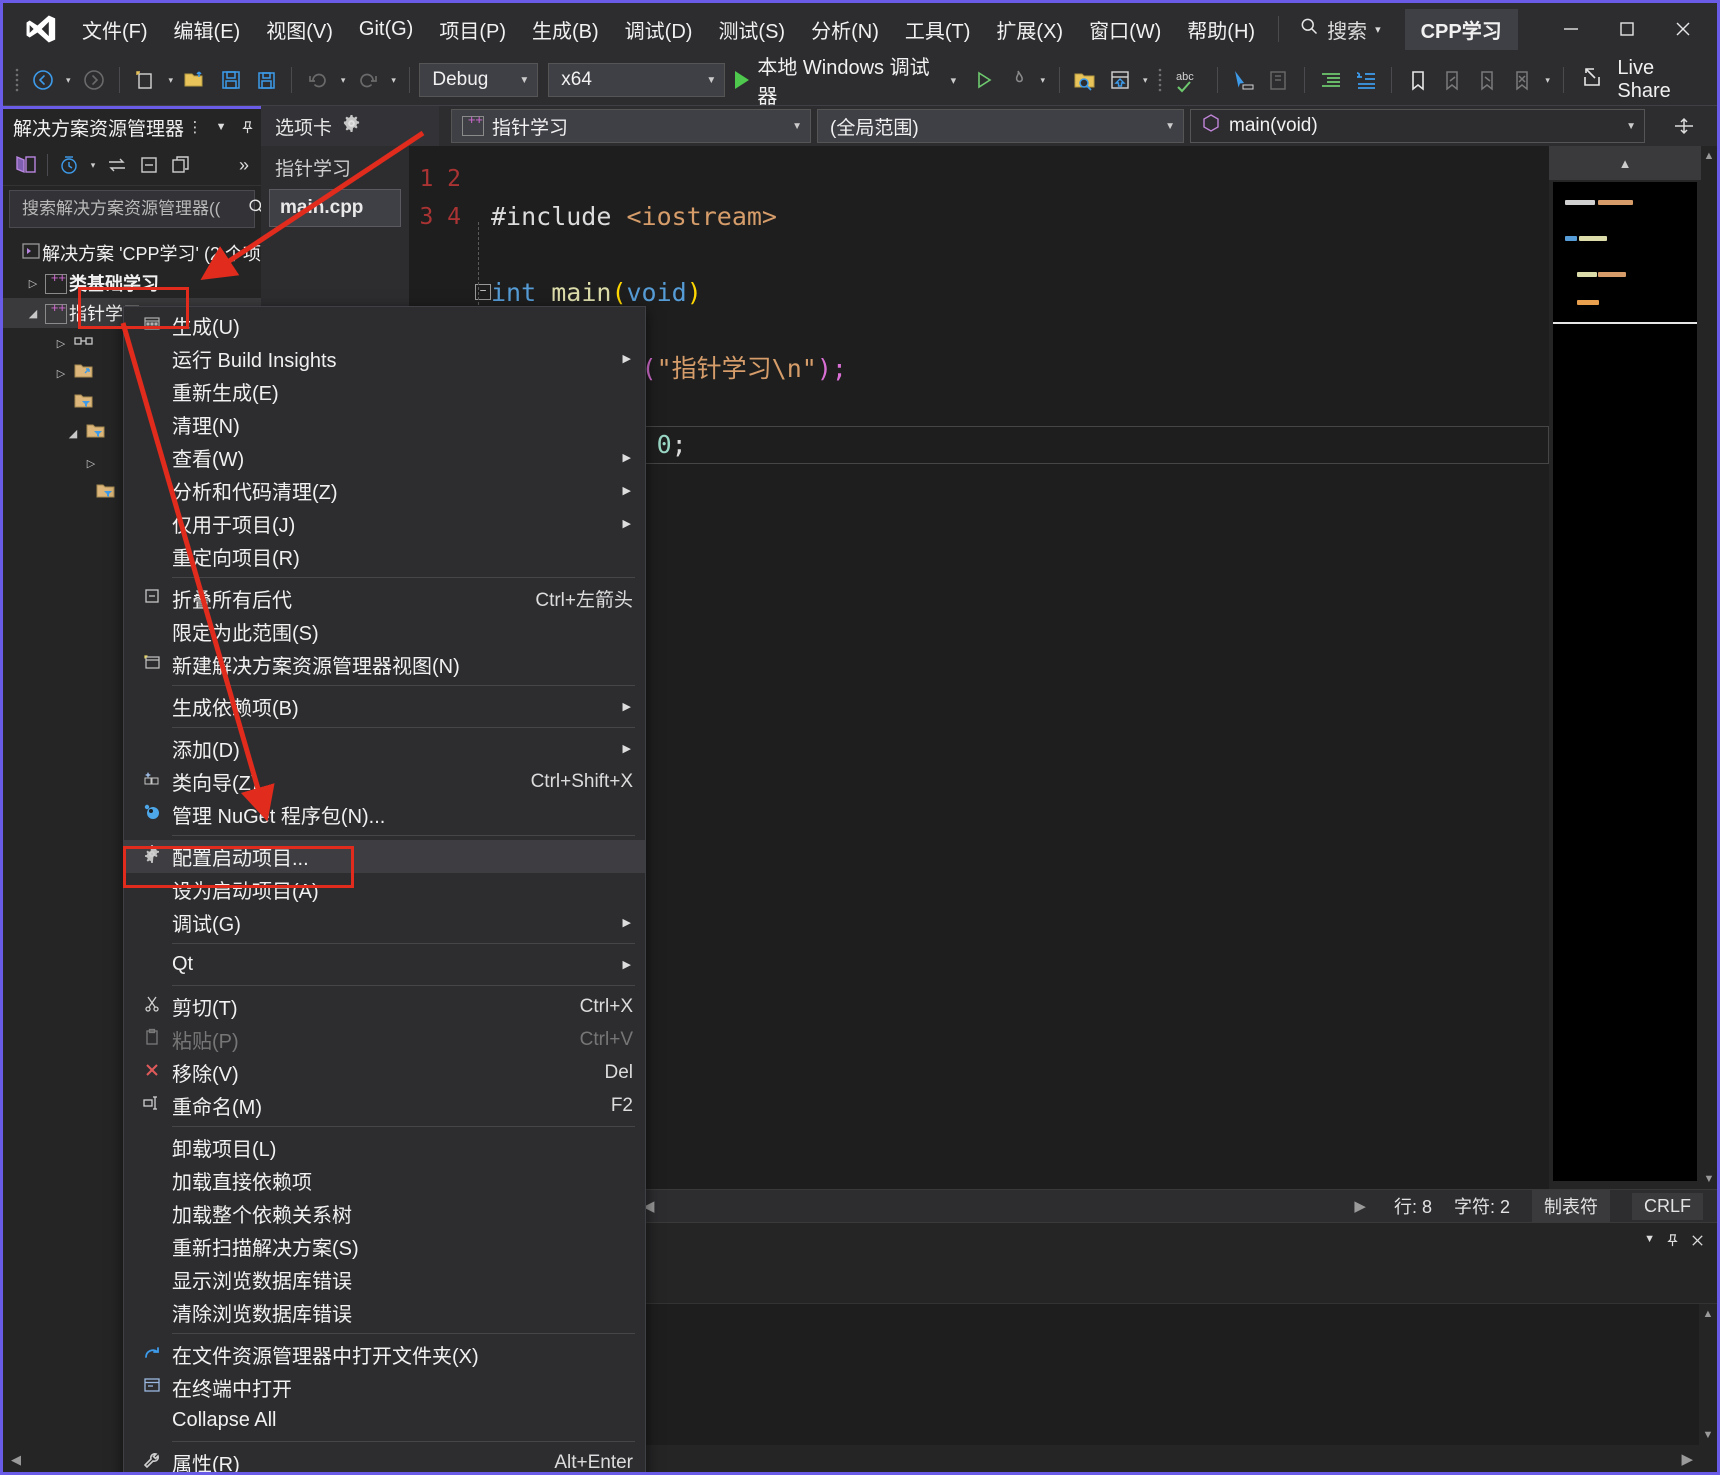 Image resolution: width=1720 pixels, height=1475 pixels. What do you see at coordinates (1378, 29) in the screenshot?
I see `search-caret-icon: ▾` at bounding box center [1378, 29].